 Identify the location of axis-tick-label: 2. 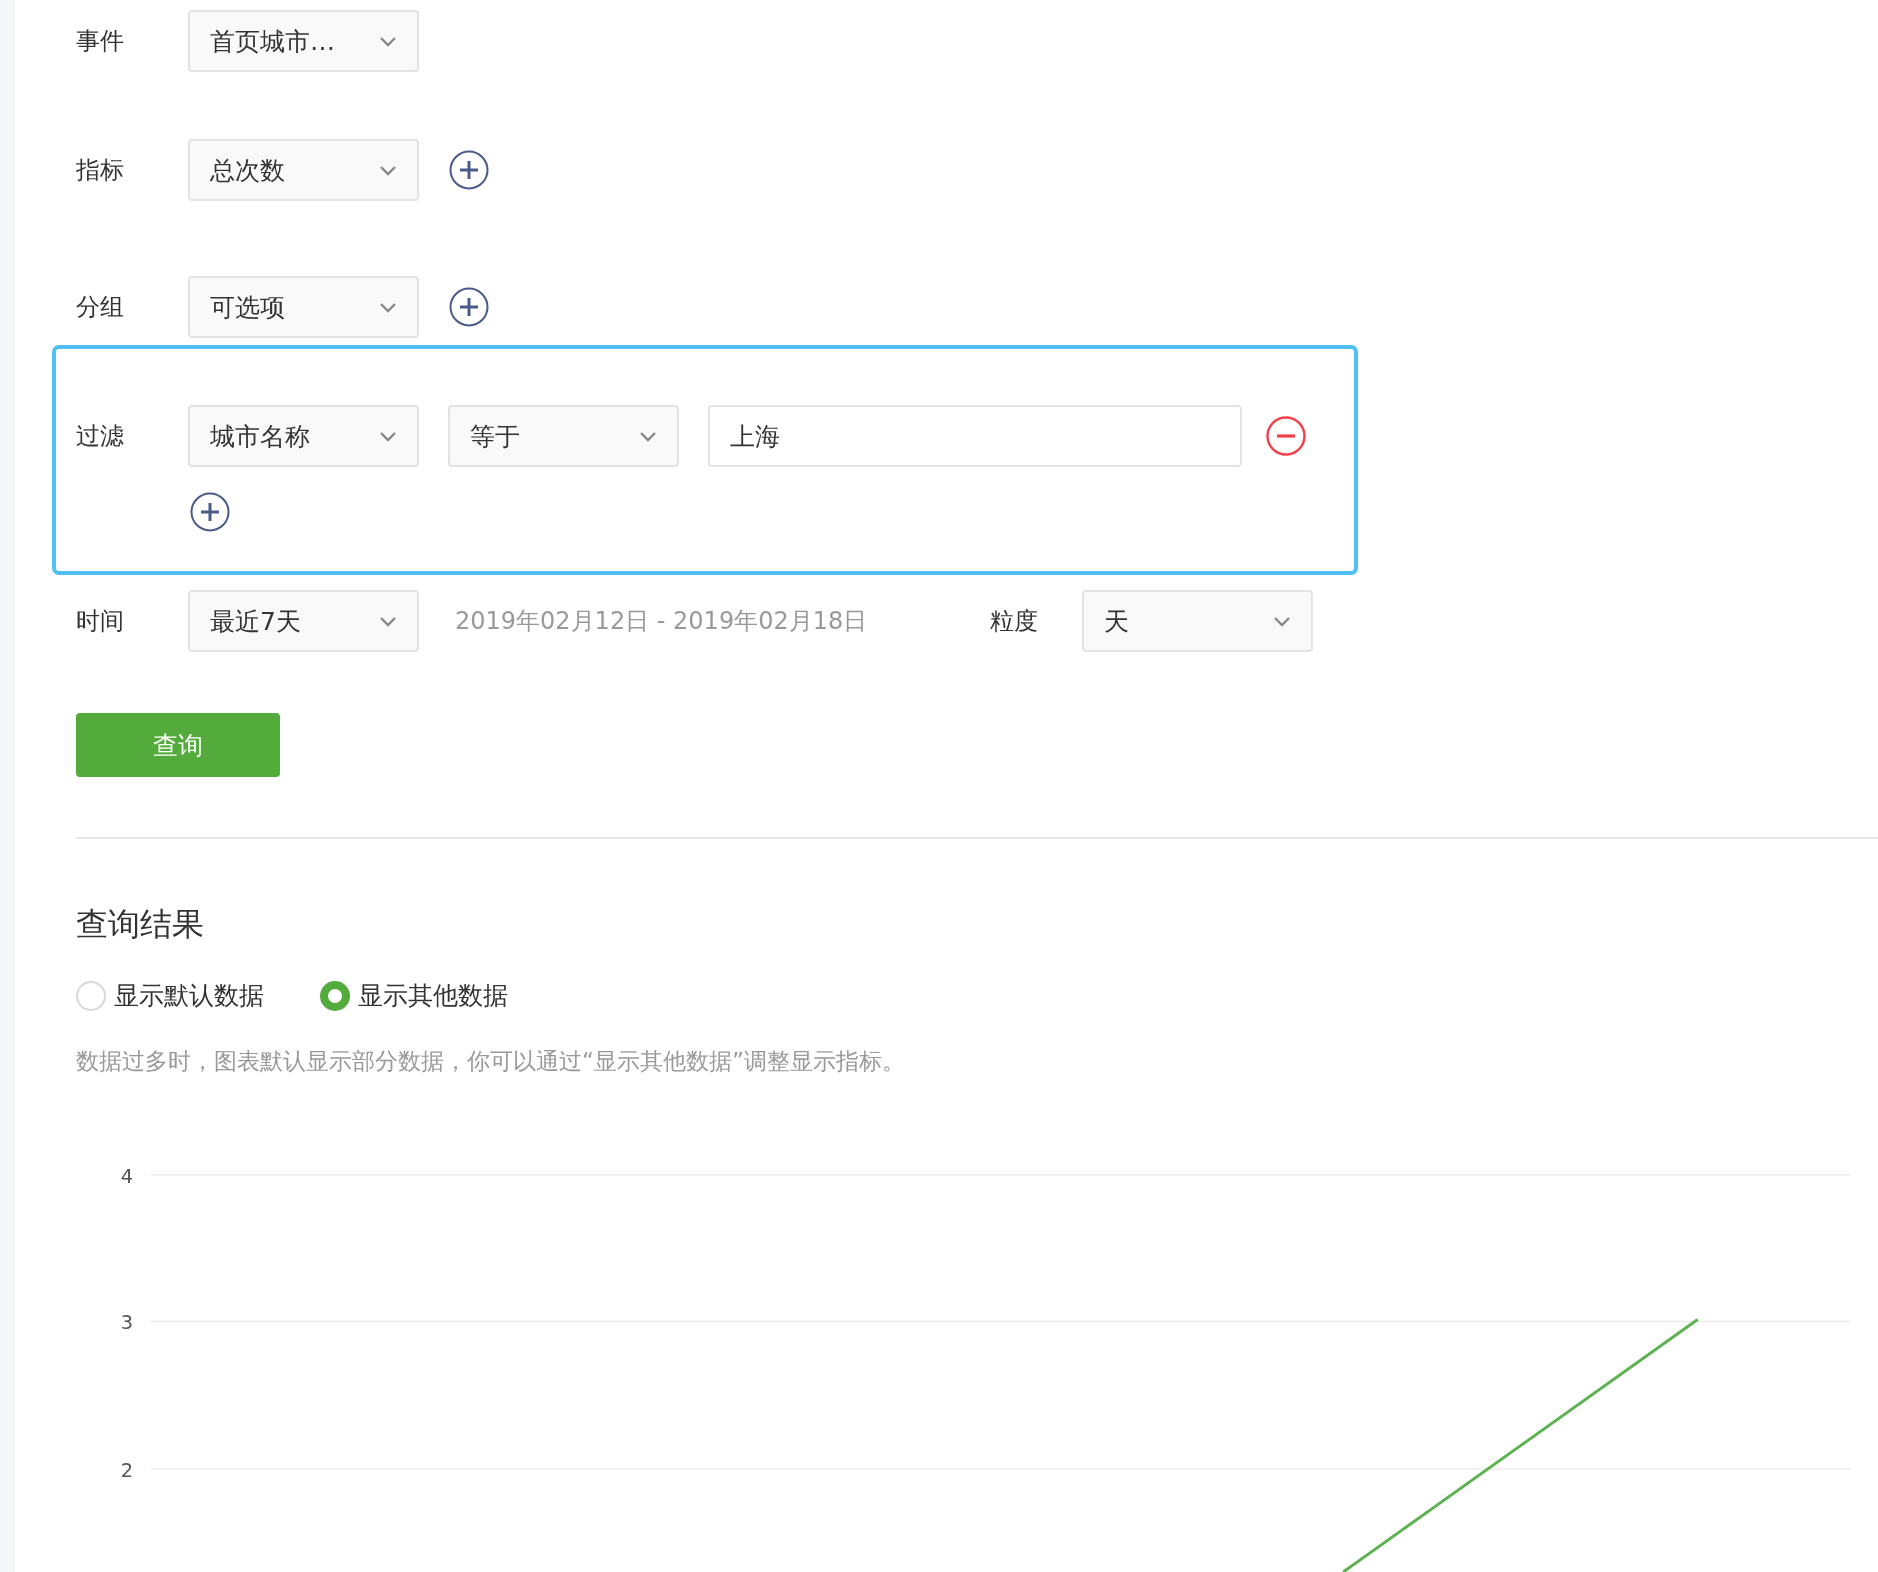
(127, 1470).